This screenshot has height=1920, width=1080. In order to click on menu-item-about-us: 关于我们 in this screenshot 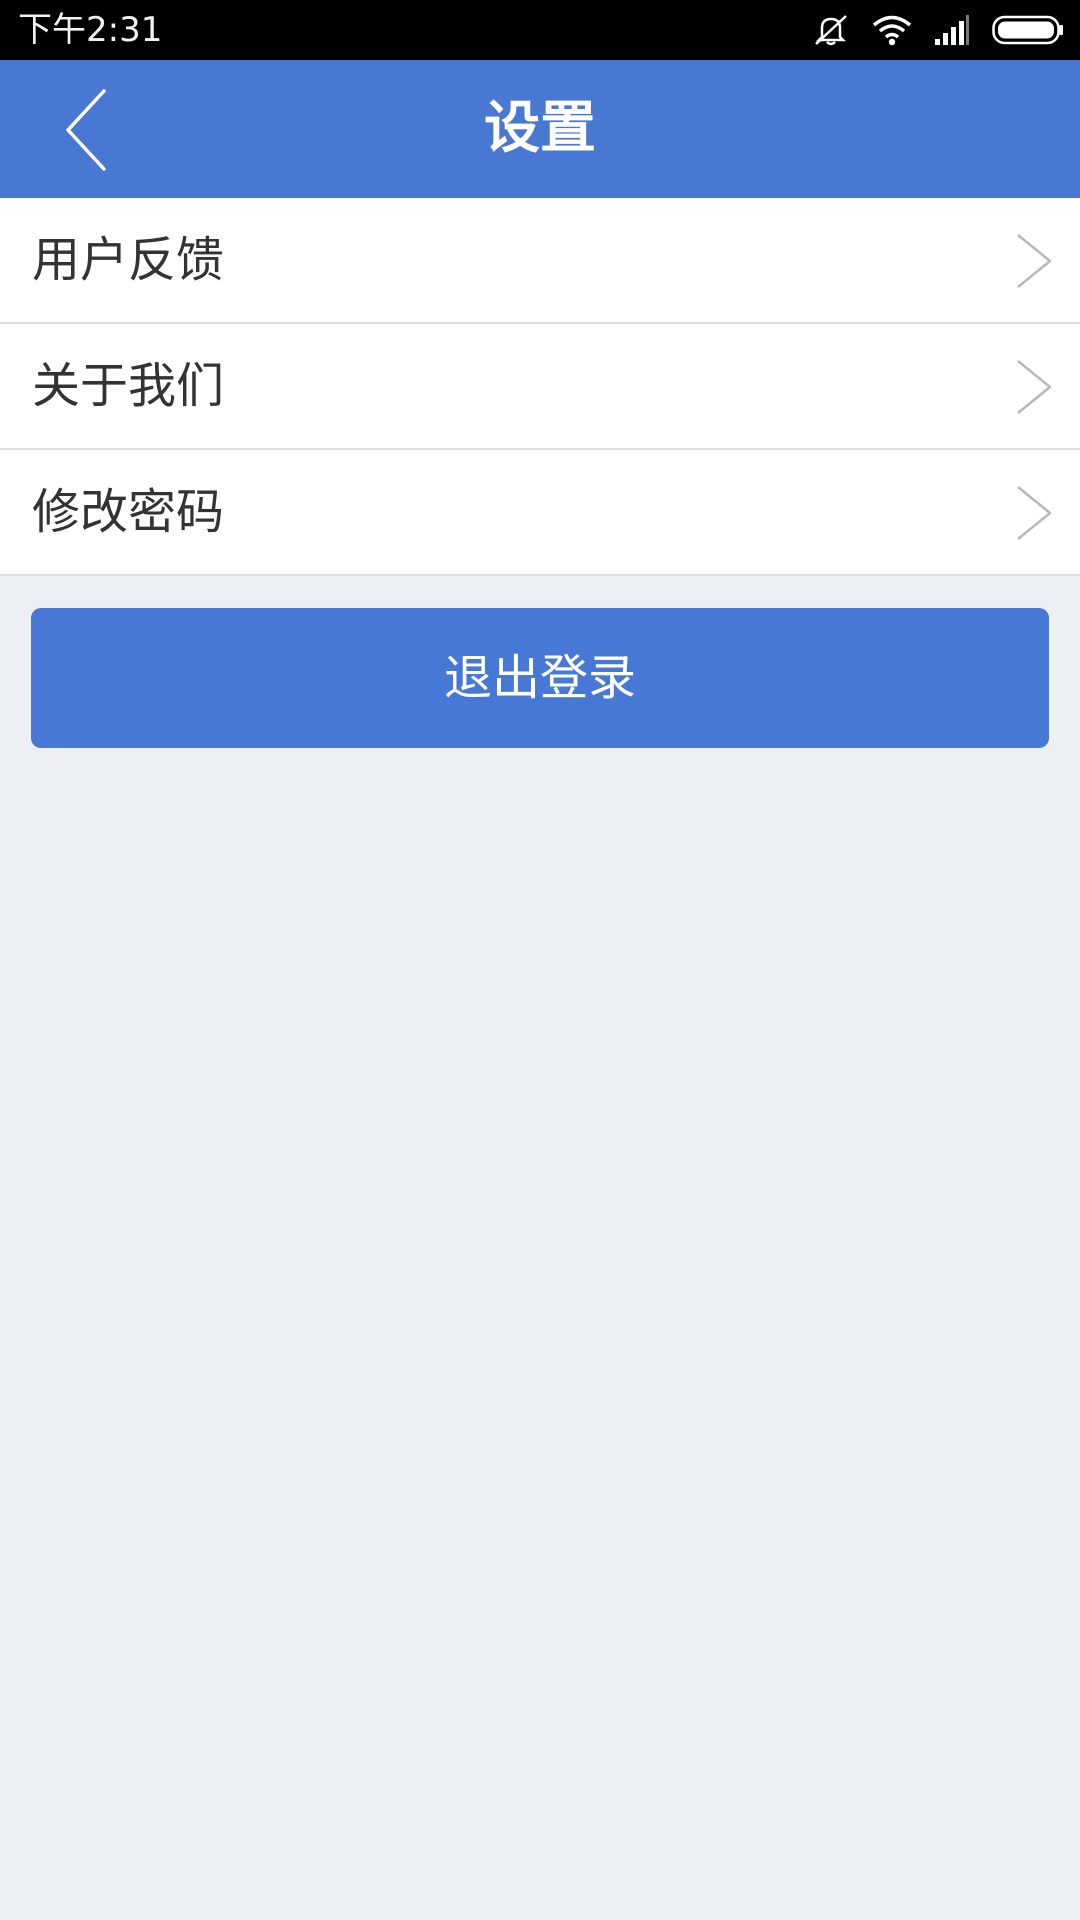, I will do `click(540, 387)`.